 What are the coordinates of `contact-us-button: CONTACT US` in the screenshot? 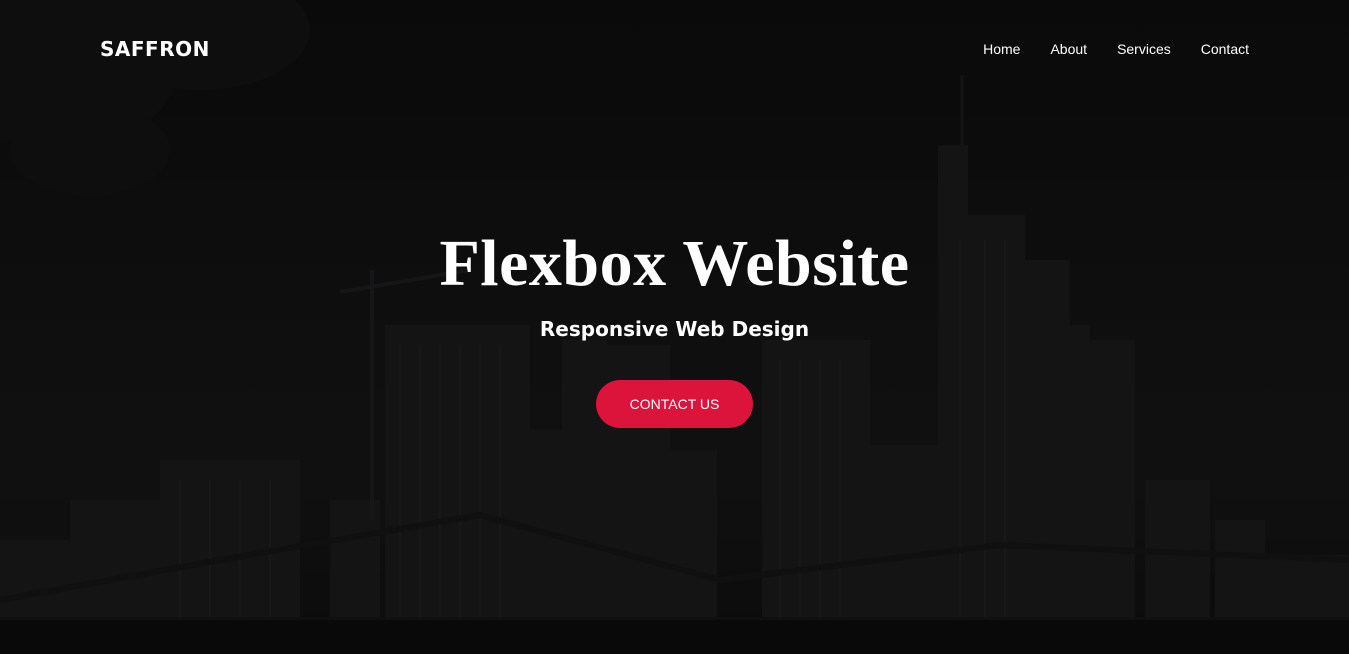 It's located at (674, 404).